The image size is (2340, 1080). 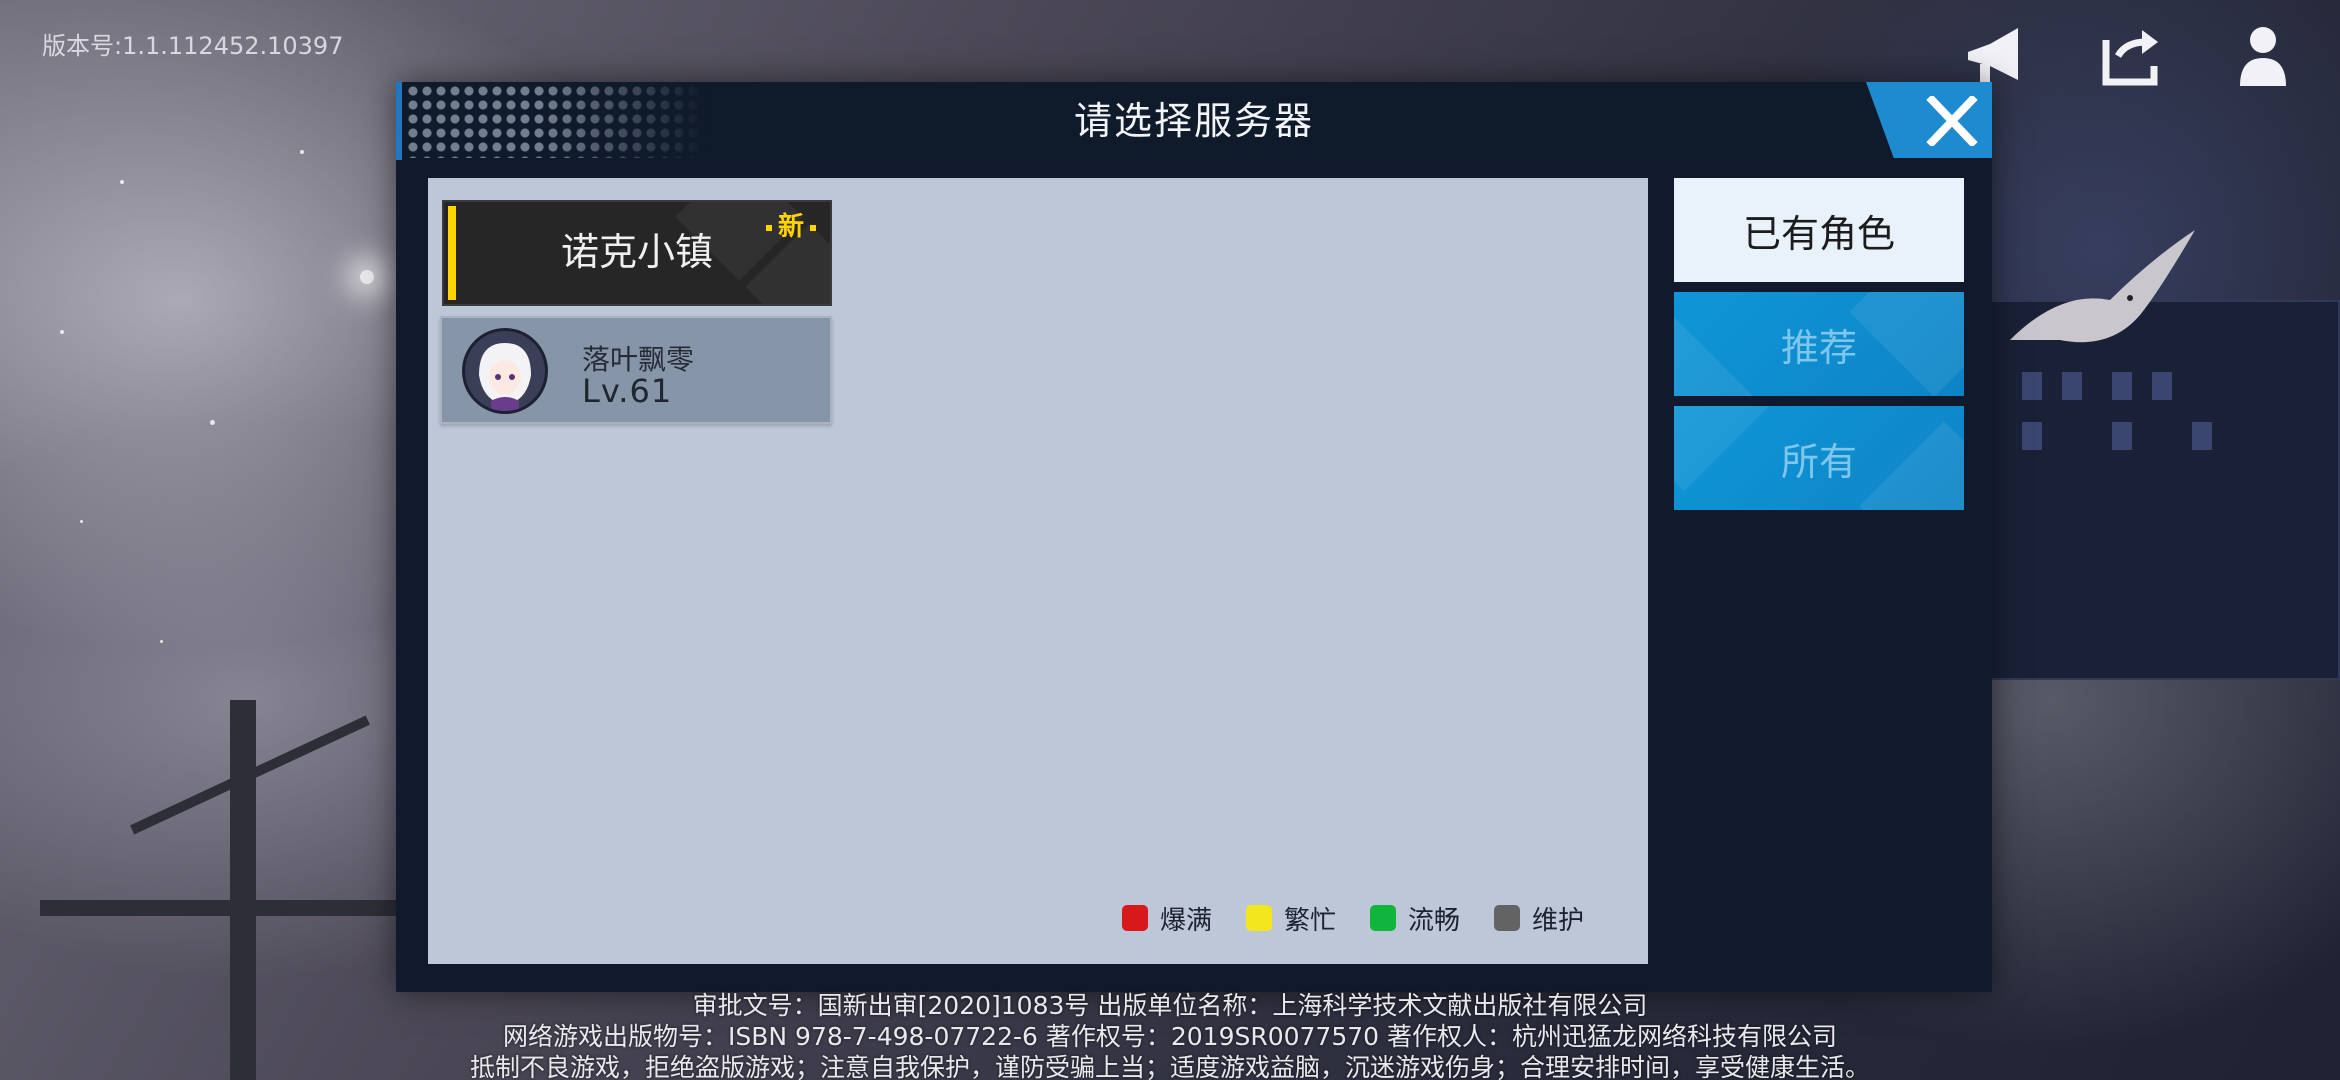 I want to click on avatar, so click(x=505, y=371).